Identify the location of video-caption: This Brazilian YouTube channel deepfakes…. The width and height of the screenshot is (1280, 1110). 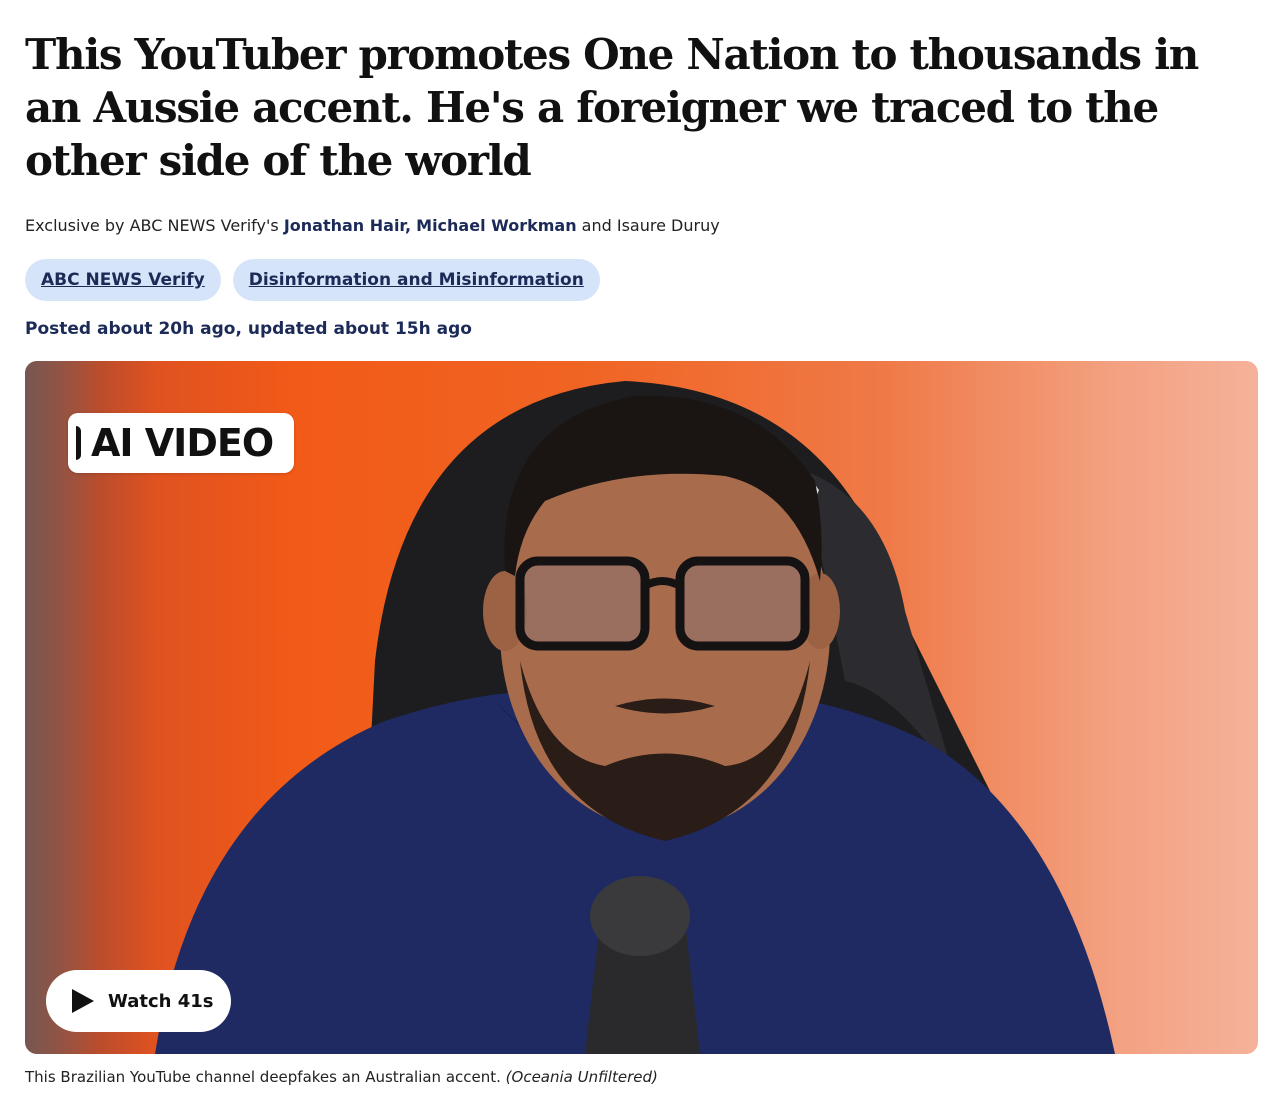
(341, 1077).